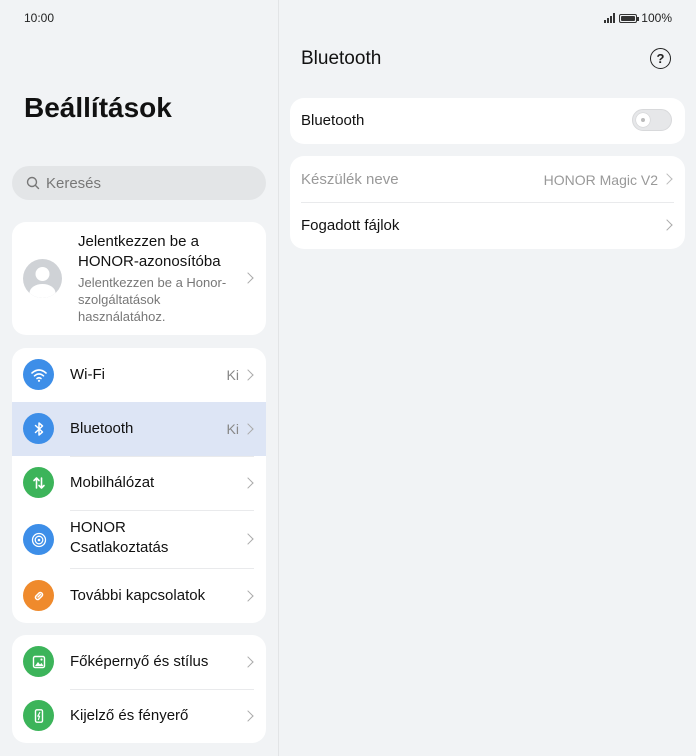 Image resolution: width=696 pixels, height=756 pixels. Describe the element at coordinates (38, 661) in the screenshot. I see `home-screen-icon` at that location.